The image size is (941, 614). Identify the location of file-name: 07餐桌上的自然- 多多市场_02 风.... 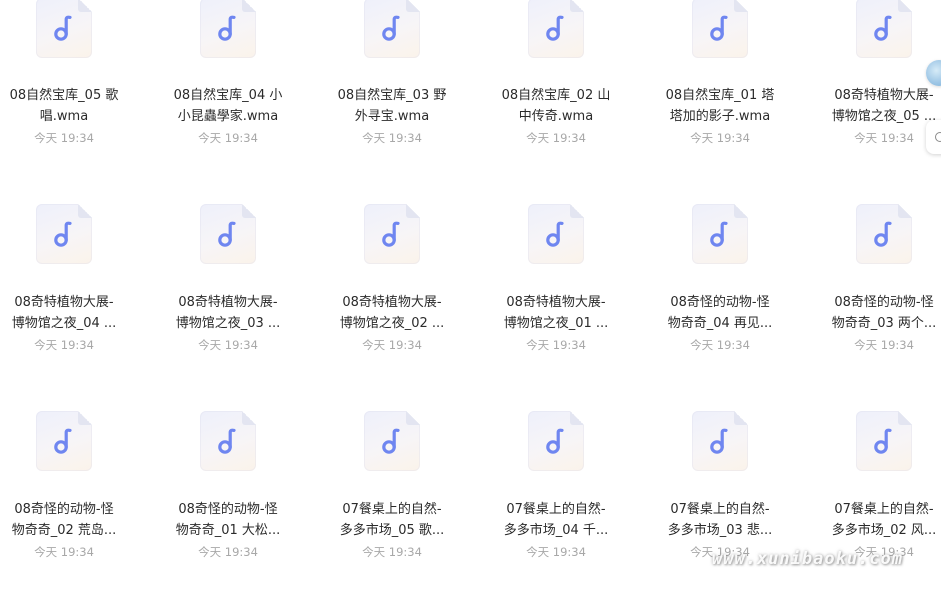
(871, 520).